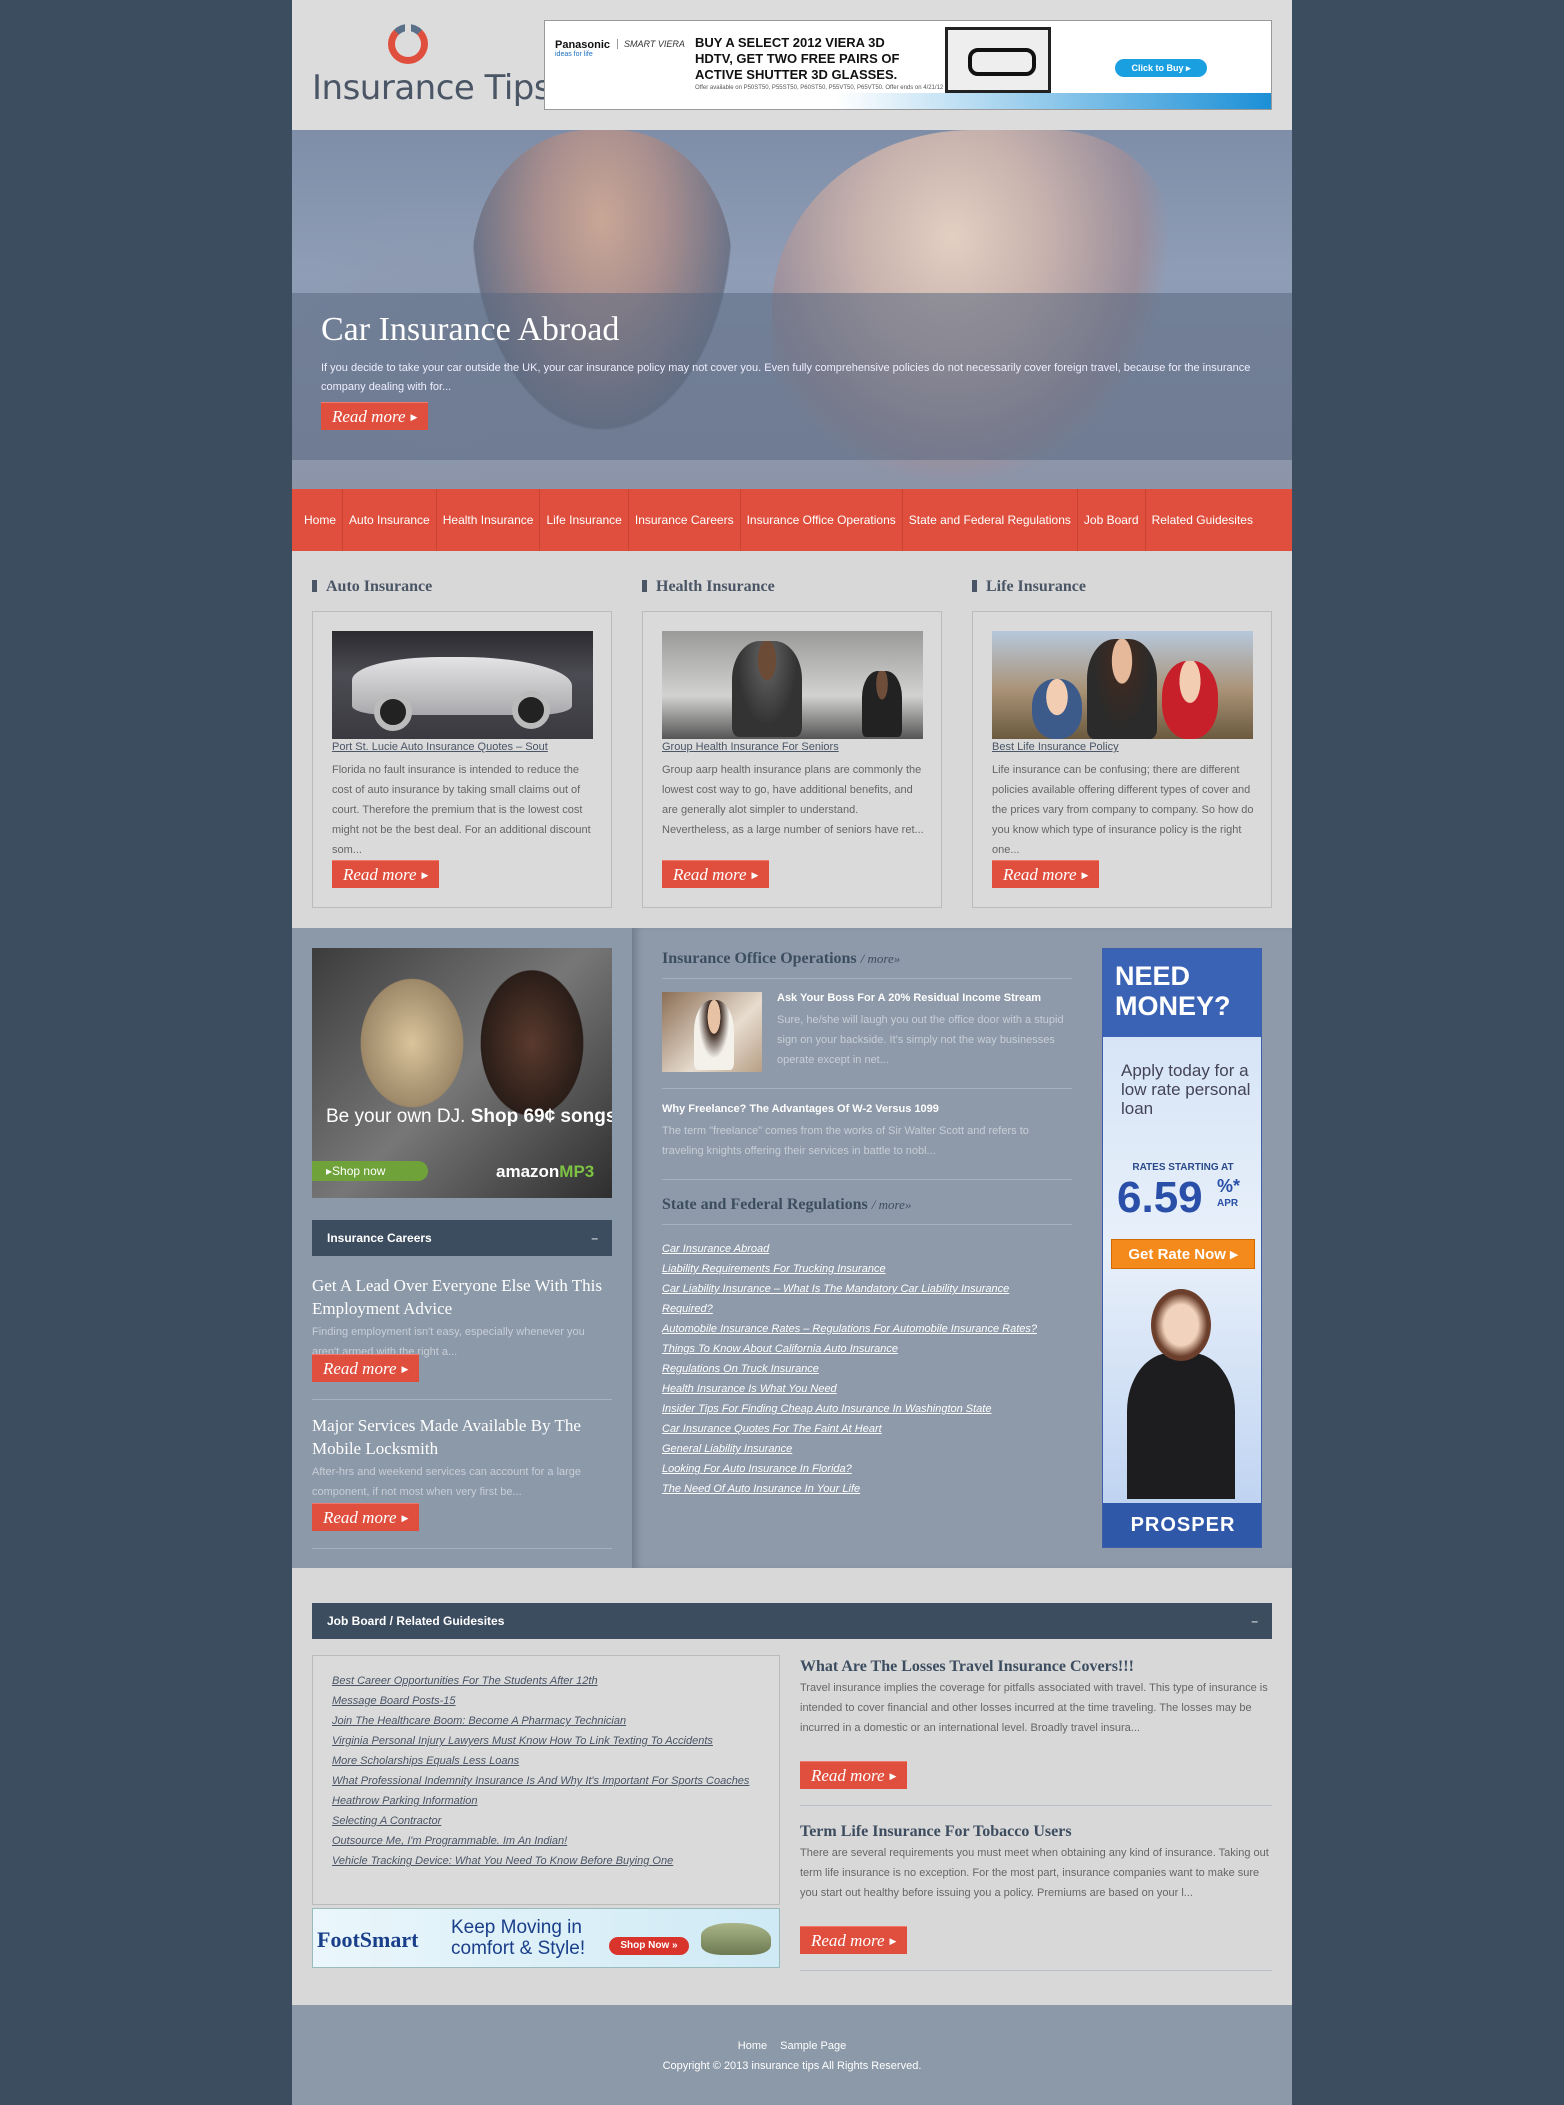 The width and height of the screenshot is (1564, 2105). I want to click on regulation-link: Car Insurance Abroad, so click(862, 1249).